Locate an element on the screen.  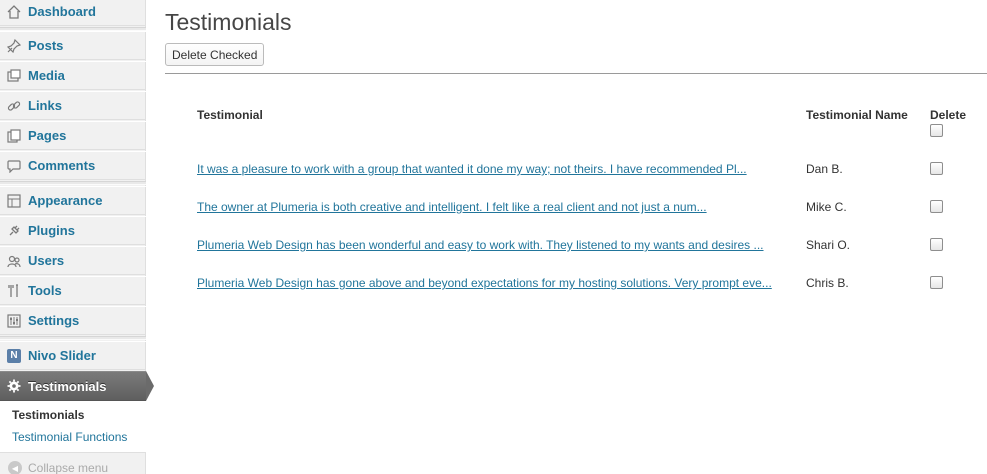
link-icon is located at coordinates (14, 106).